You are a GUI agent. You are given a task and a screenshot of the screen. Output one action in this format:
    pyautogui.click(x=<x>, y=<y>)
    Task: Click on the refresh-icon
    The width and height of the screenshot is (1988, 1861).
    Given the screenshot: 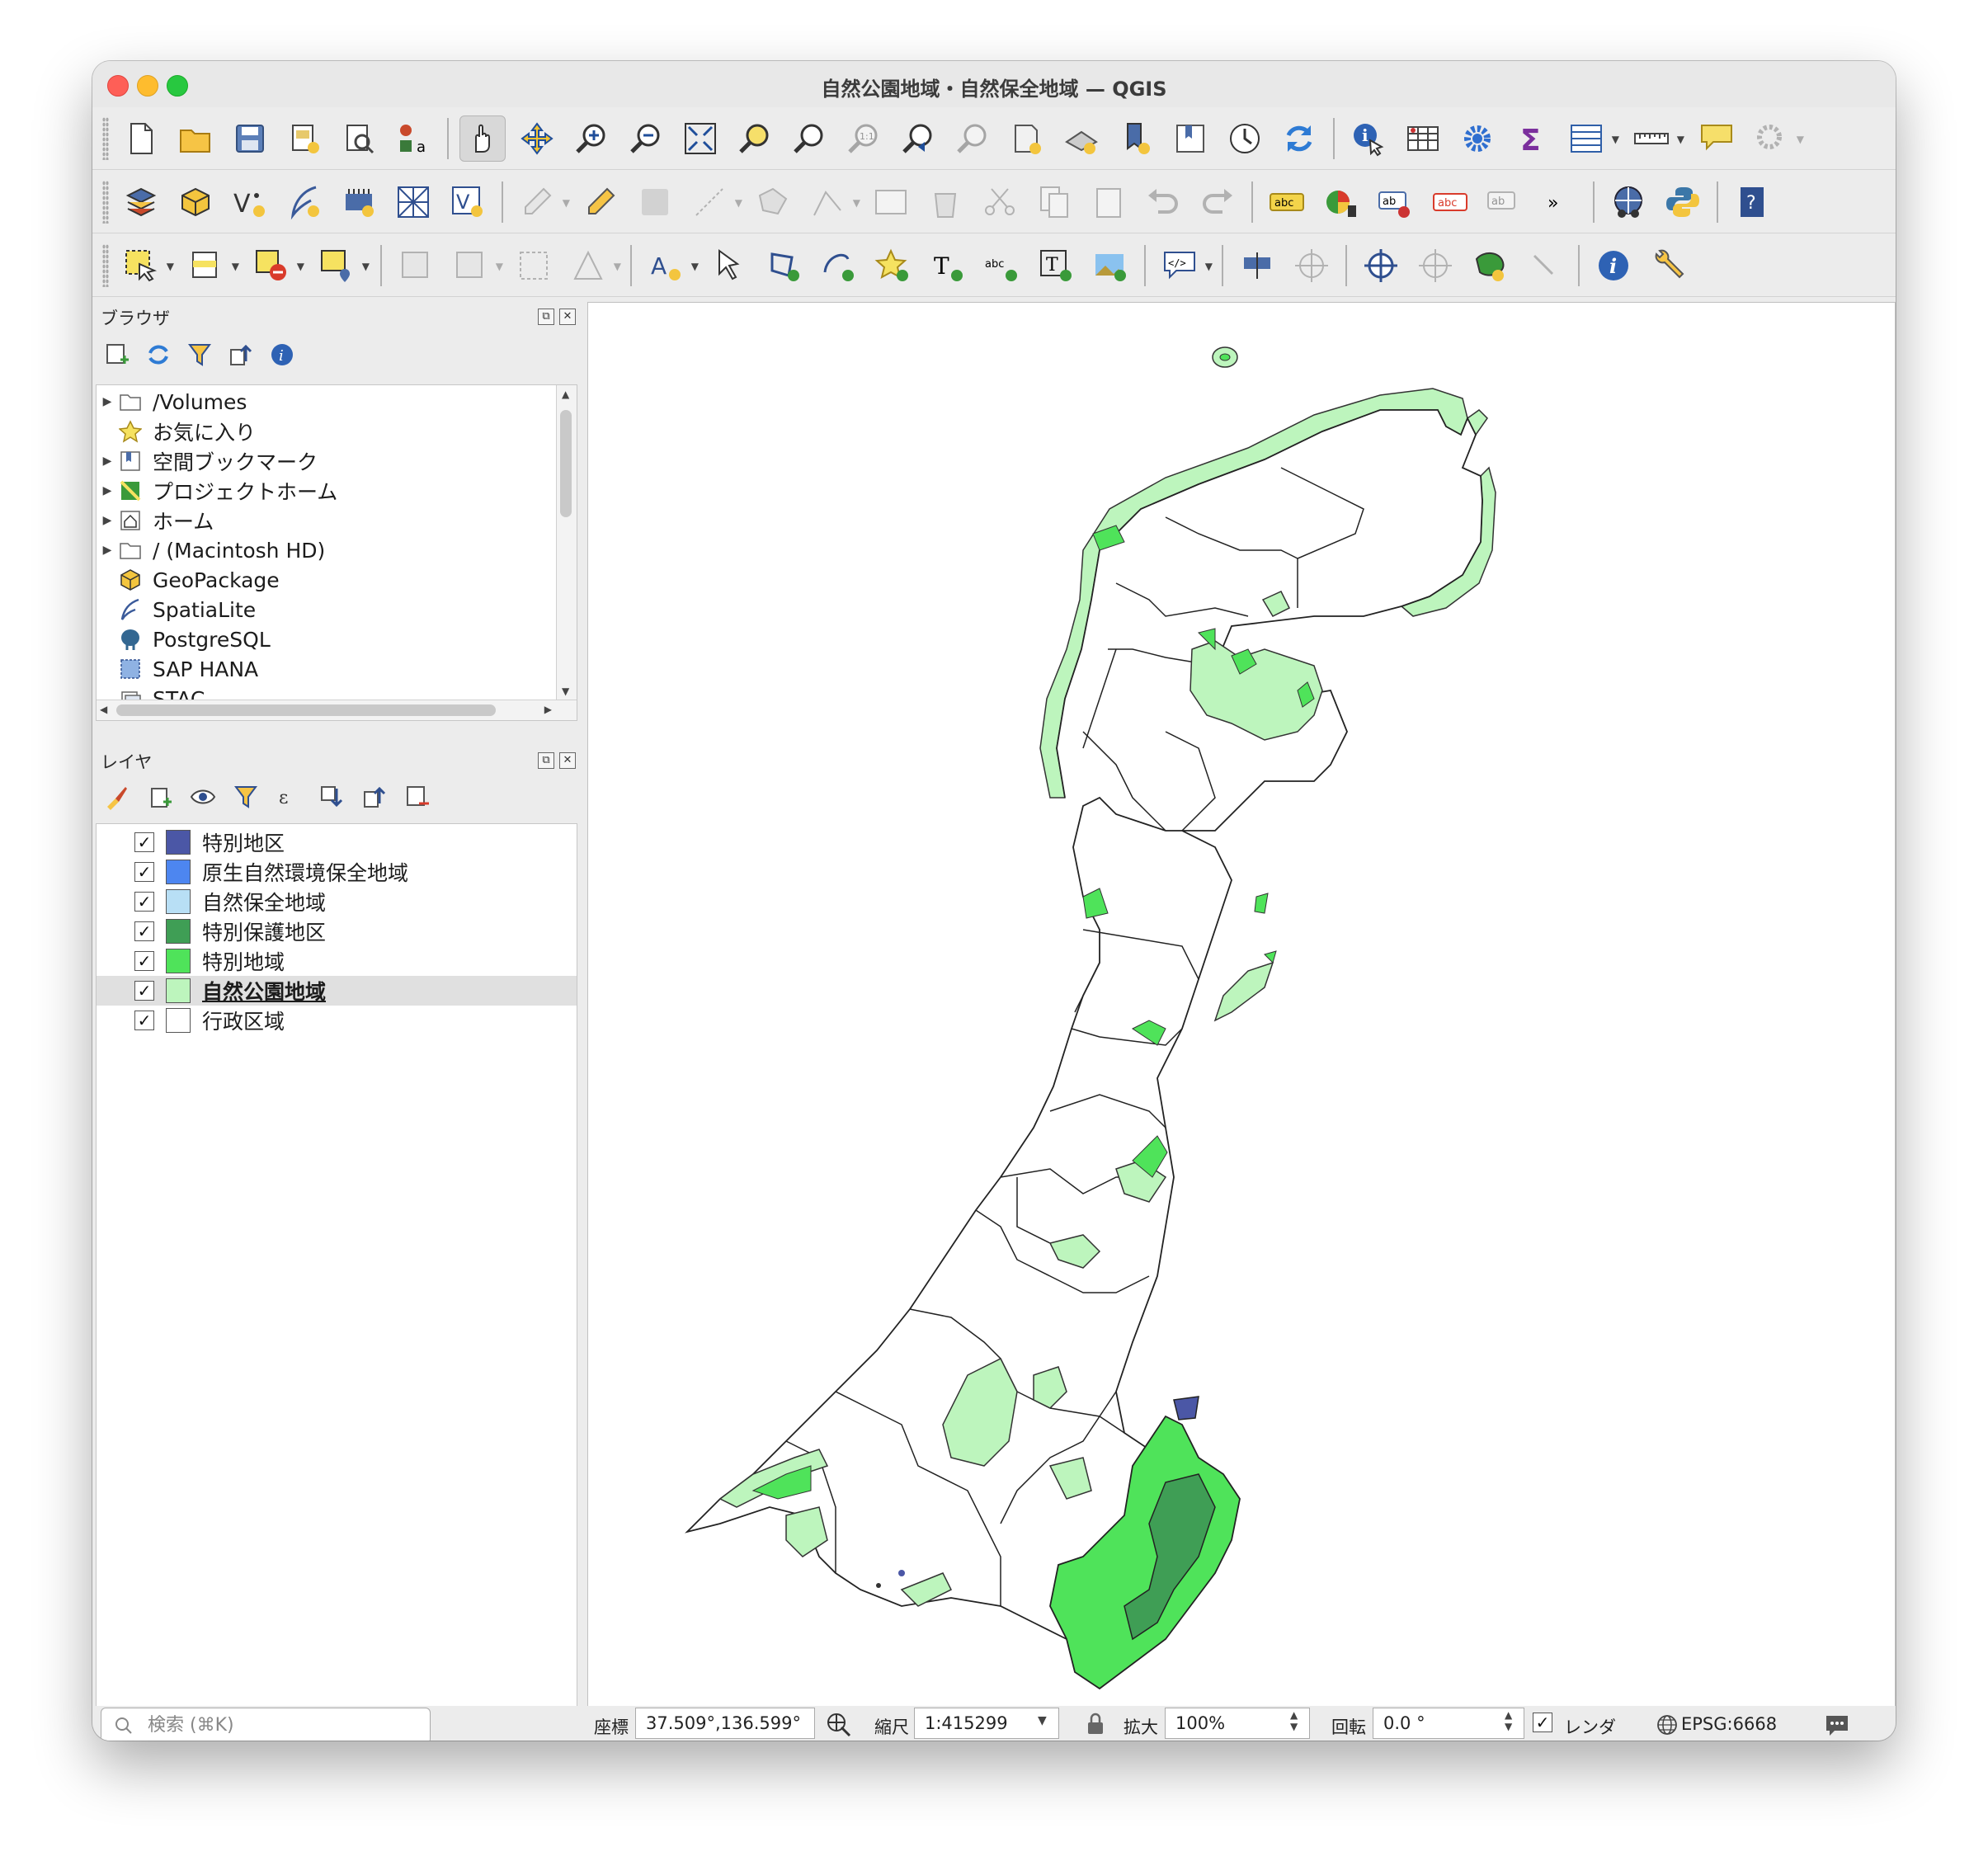 What is the action you would take?
    pyautogui.click(x=1299, y=138)
    